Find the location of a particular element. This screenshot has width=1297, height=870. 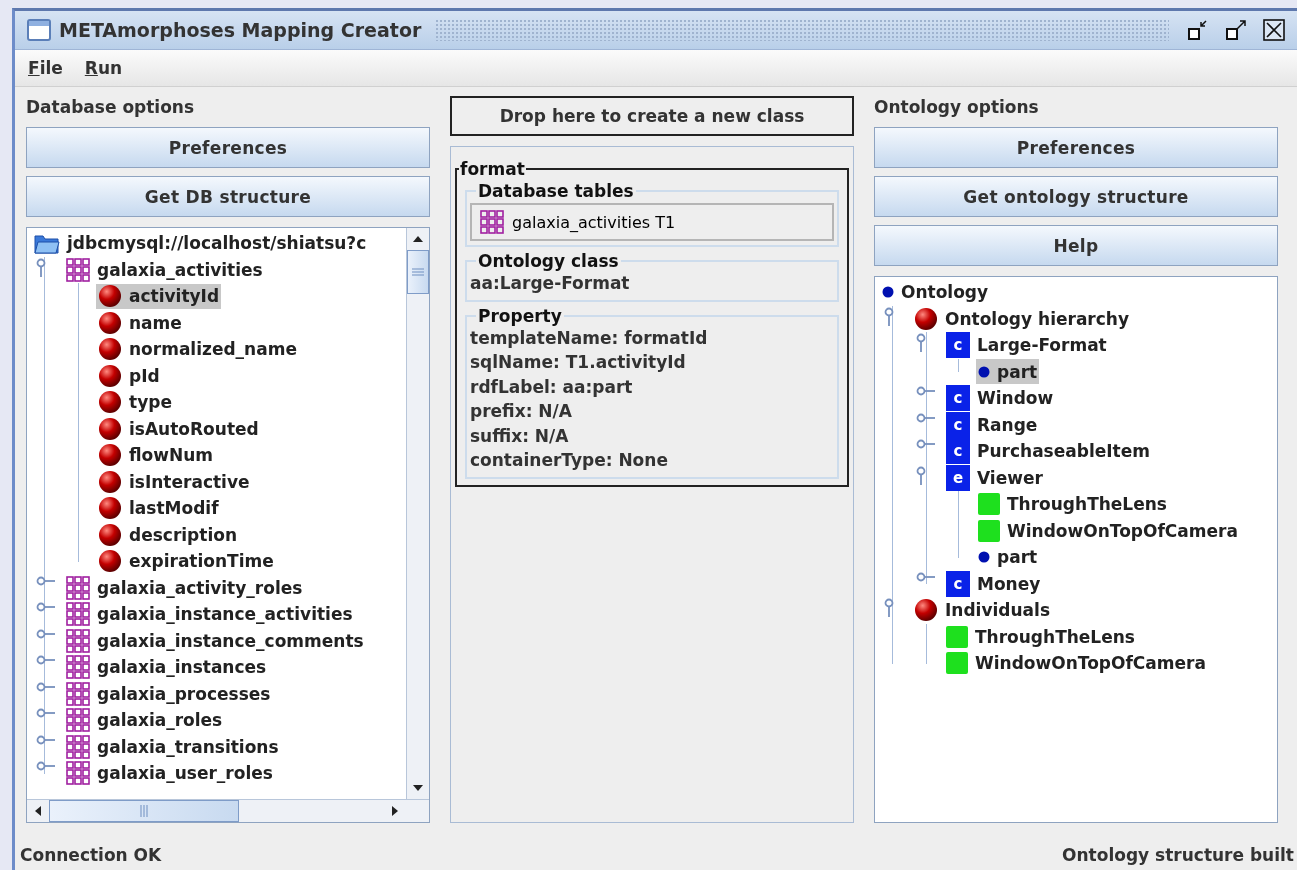

tree-item: galaxia_instance_activities is located at coordinates (209, 614).